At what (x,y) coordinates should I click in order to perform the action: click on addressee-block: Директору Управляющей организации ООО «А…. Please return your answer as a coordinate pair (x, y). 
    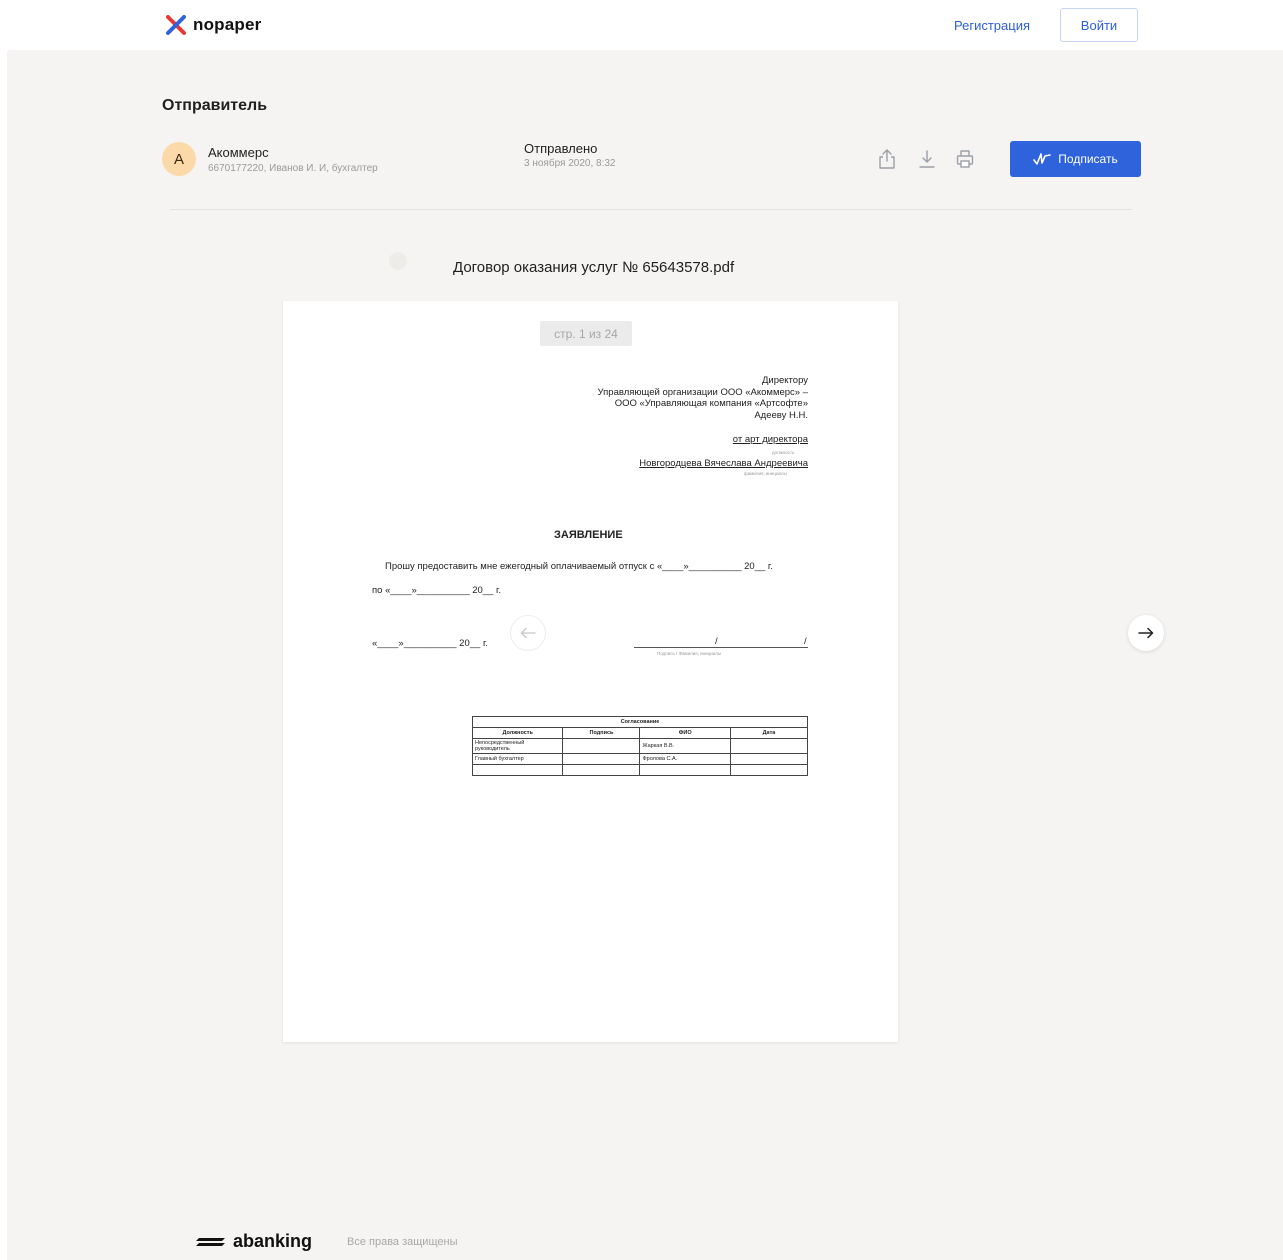
    Looking at the image, I should click on (703, 398).